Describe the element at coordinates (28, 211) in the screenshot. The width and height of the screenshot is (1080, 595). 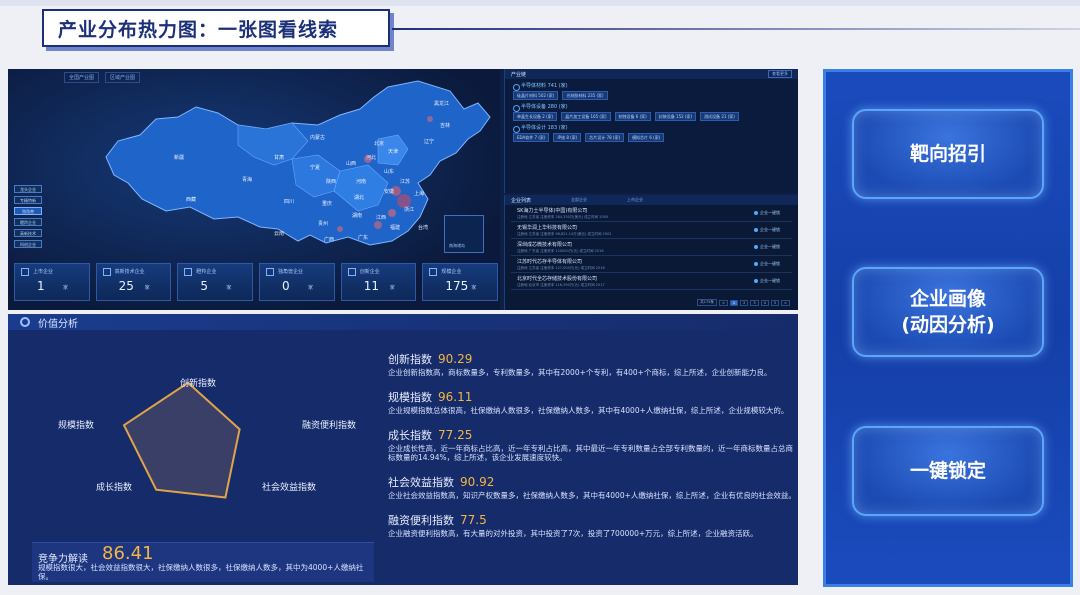
I see `filter-button: 独角兽` at that location.